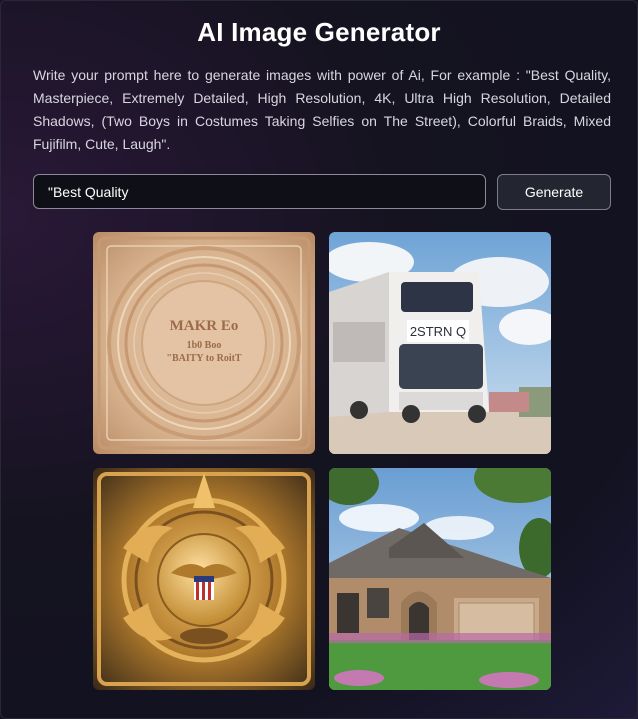 This screenshot has width=638, height=719. I want to click on plaque-line-2: 1b0 Boo, so click(204, 345).